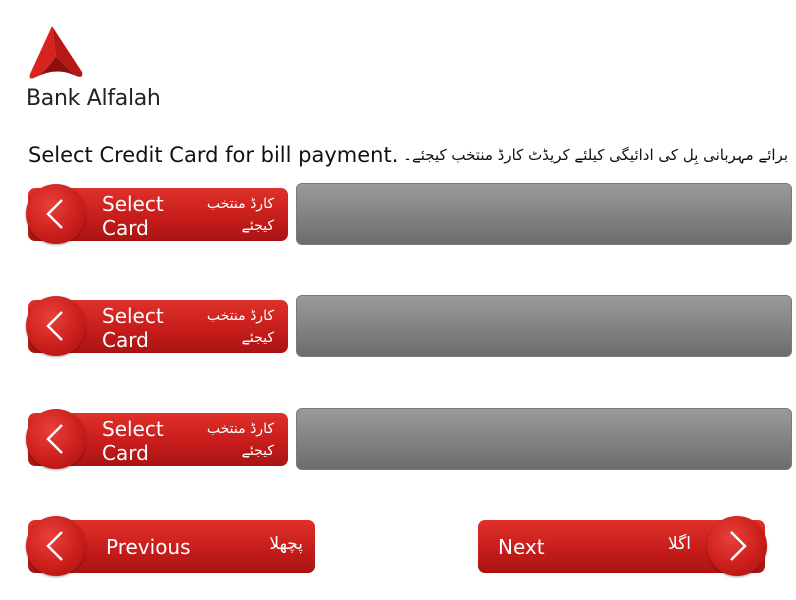  What do you see at coordinates (56, 52) in the screenshot?
I see `bank-alfalah-logo-icon` at bounding box center [56, 52].